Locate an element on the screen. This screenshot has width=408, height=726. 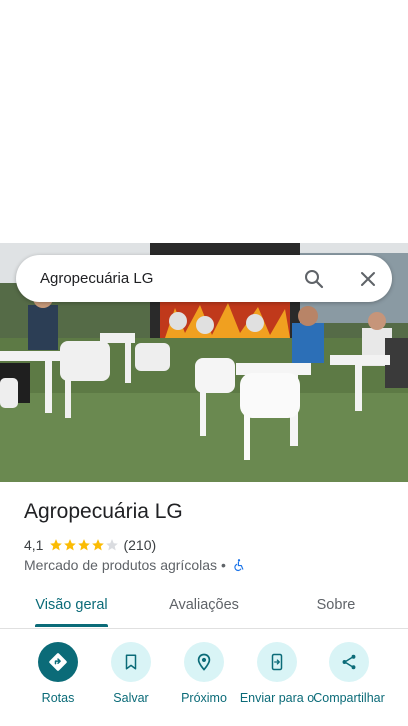
nearby-button: Próximo is located at coordinates (204, 672).